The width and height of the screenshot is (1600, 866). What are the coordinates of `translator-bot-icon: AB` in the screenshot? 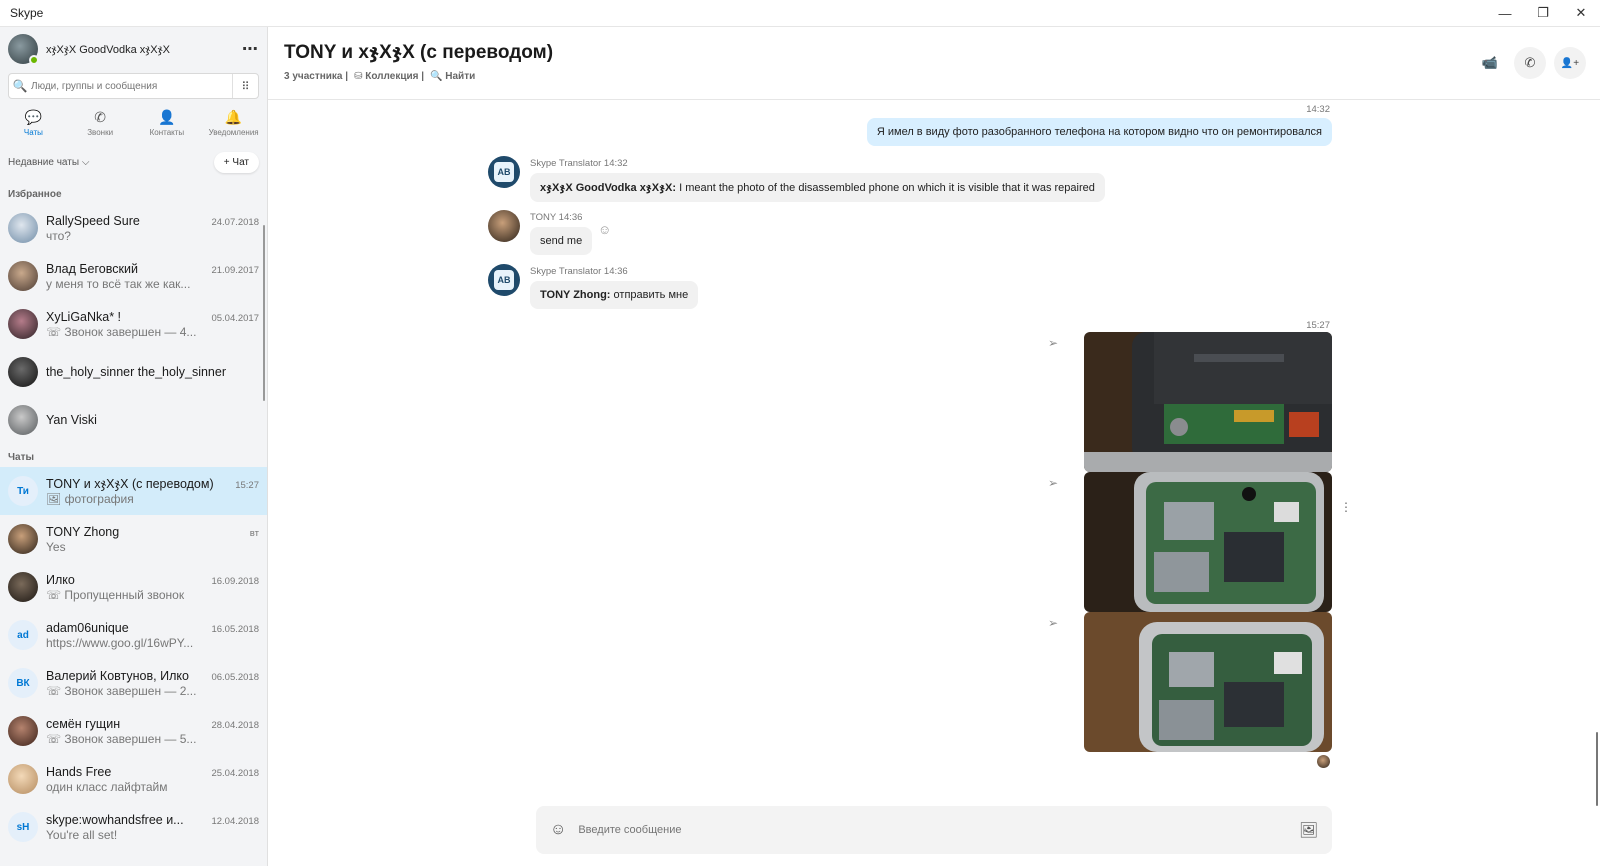 It's located at (504, 172).